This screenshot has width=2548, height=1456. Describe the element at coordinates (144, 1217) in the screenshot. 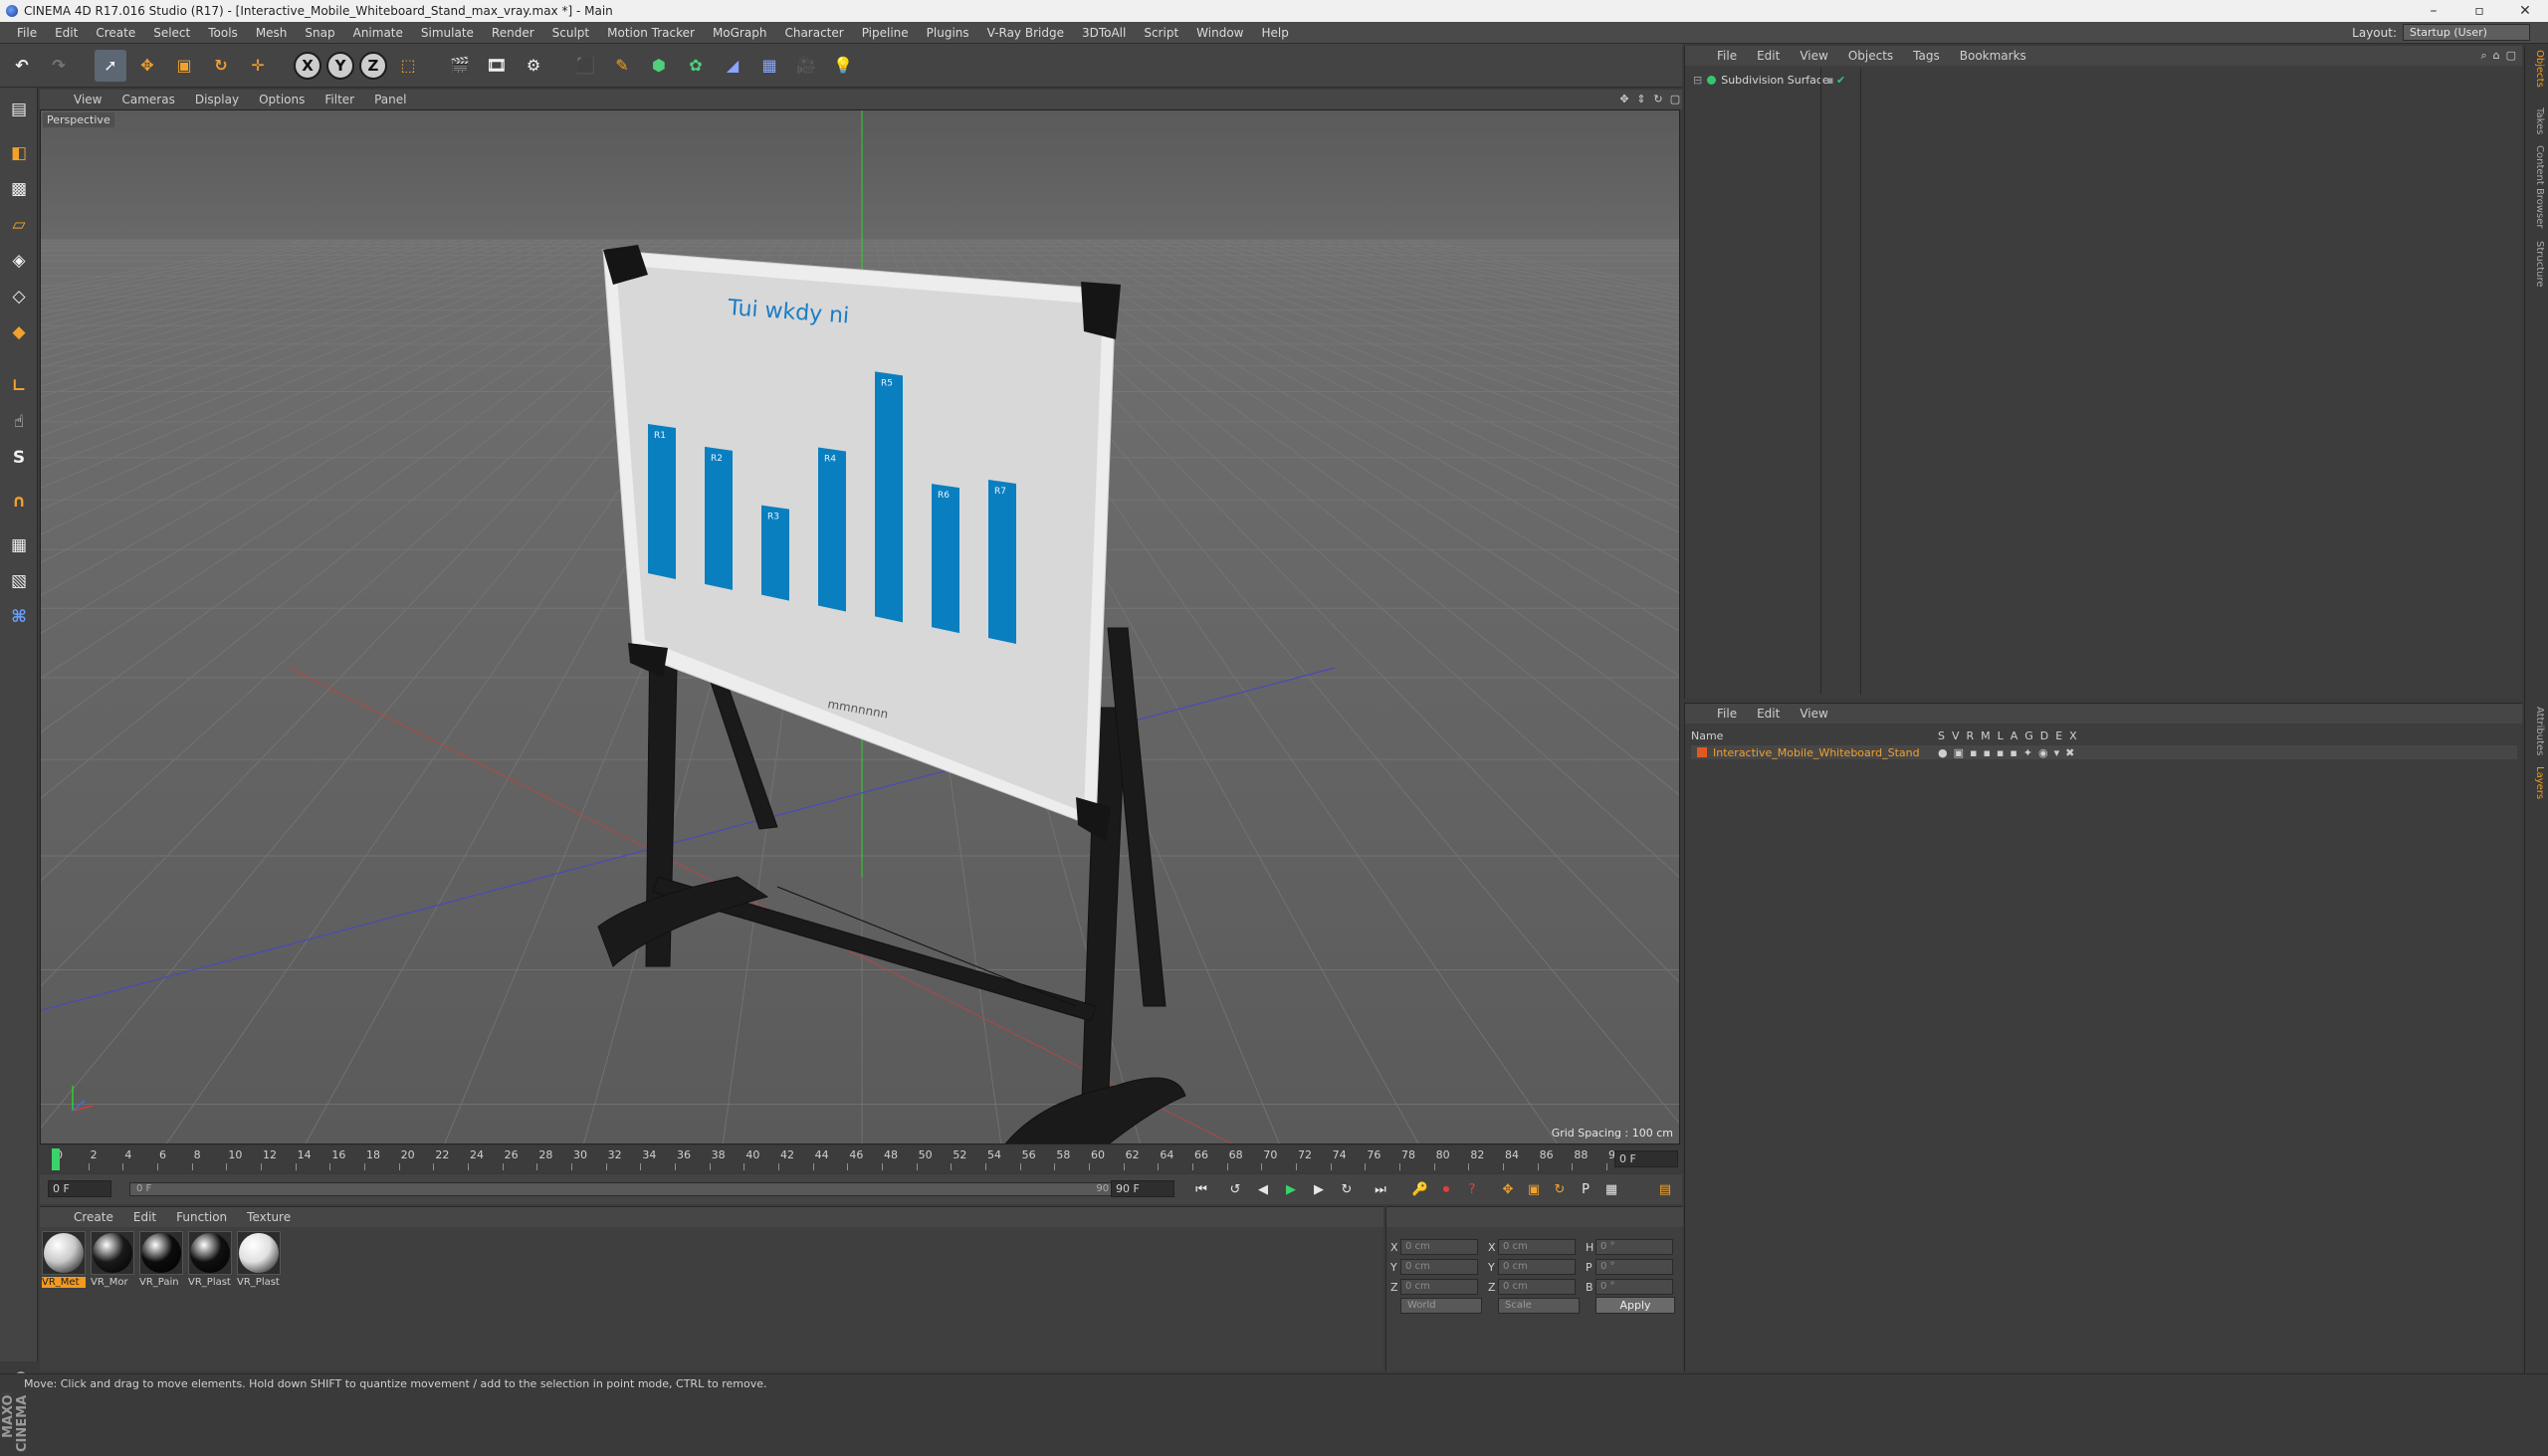

I see `material-menu-edit: Edit` at that location.